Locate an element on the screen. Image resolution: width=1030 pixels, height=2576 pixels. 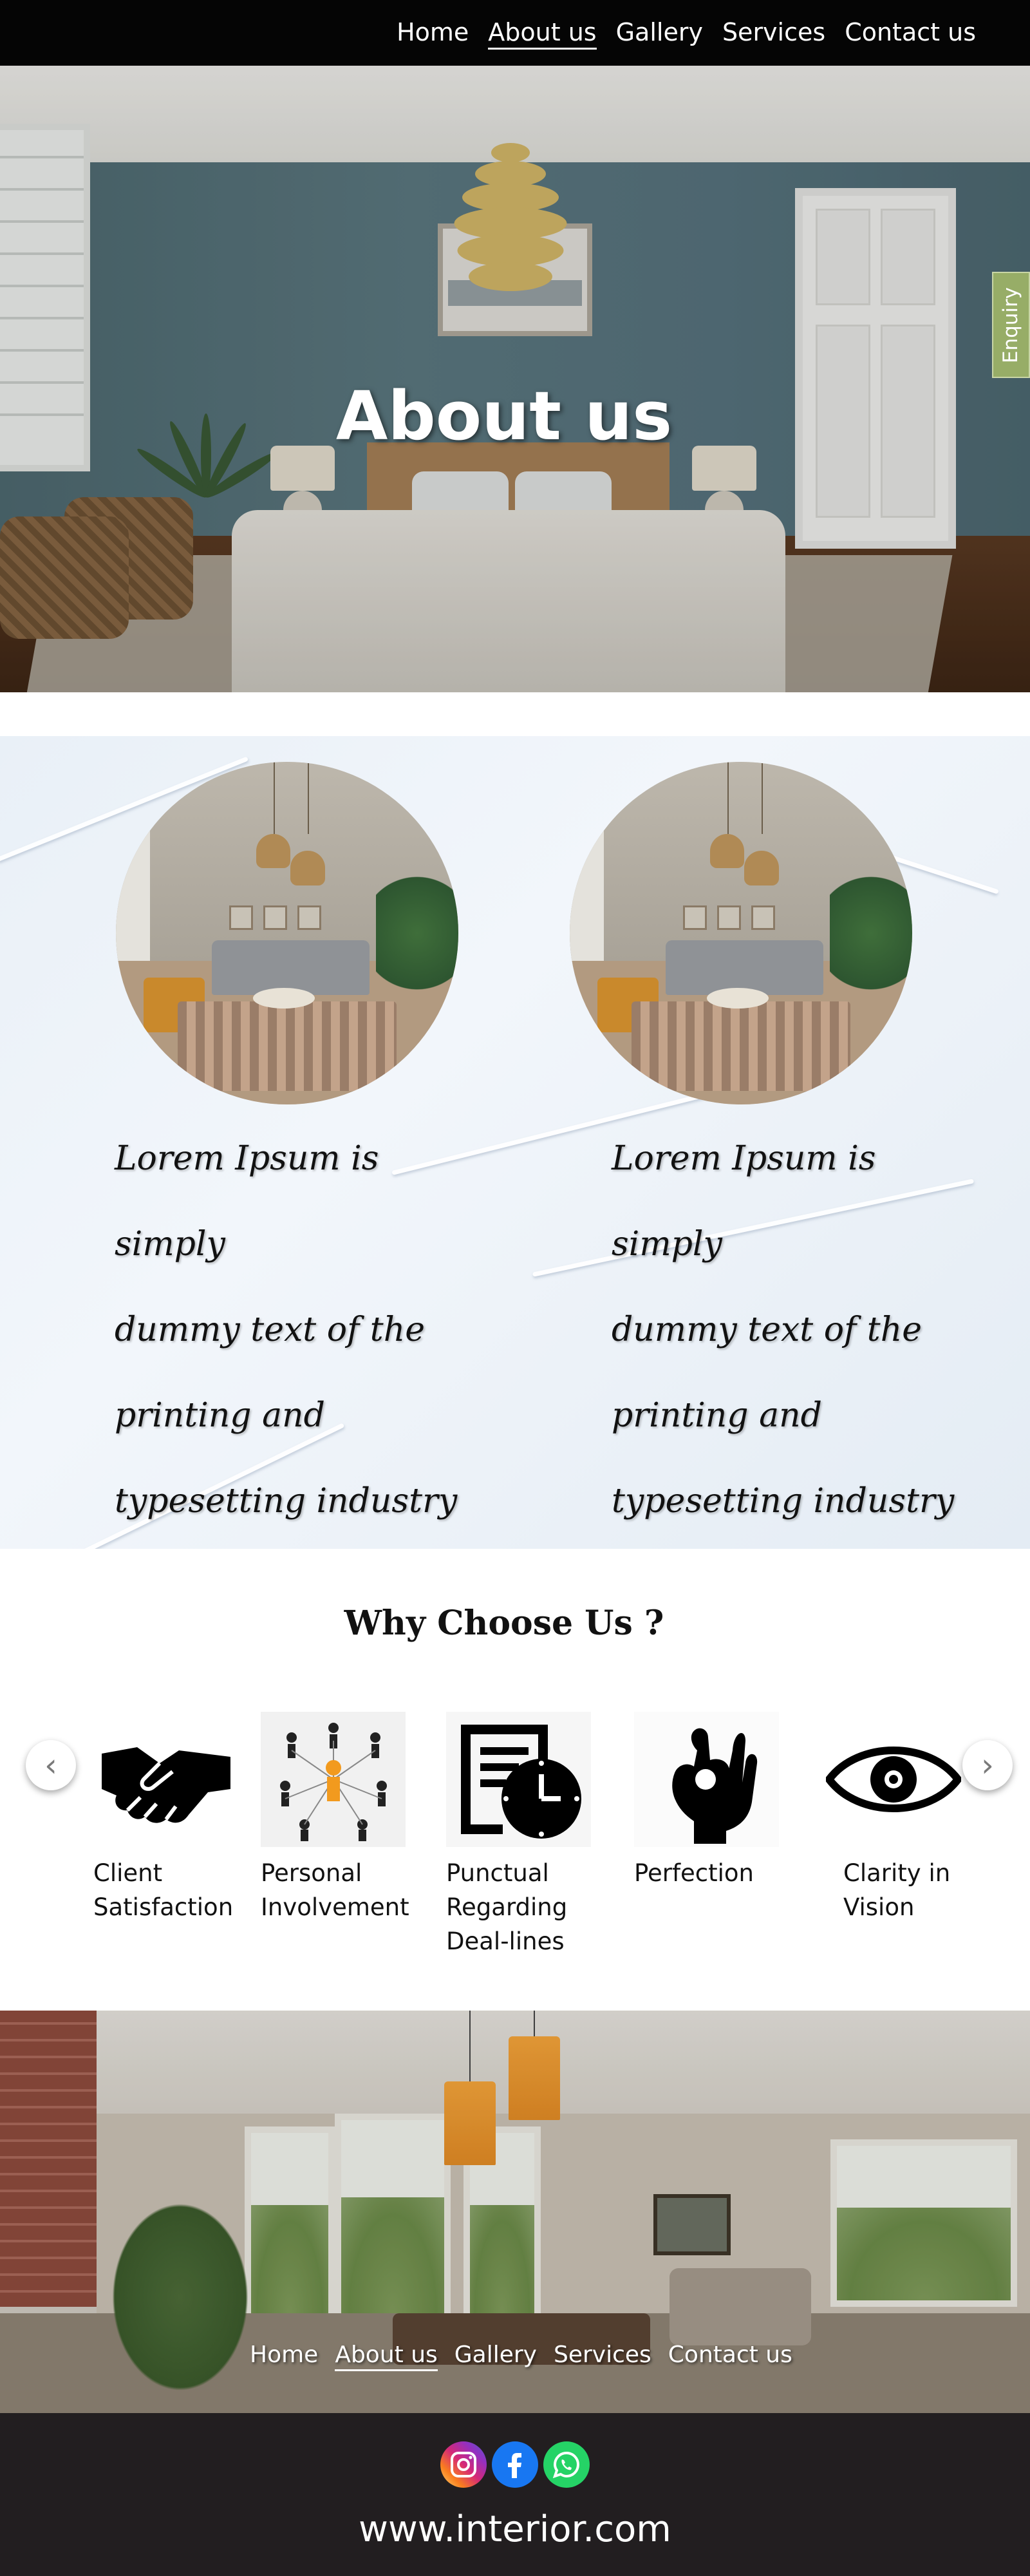
whatsapp-link is located at coordinates (566, 2464).